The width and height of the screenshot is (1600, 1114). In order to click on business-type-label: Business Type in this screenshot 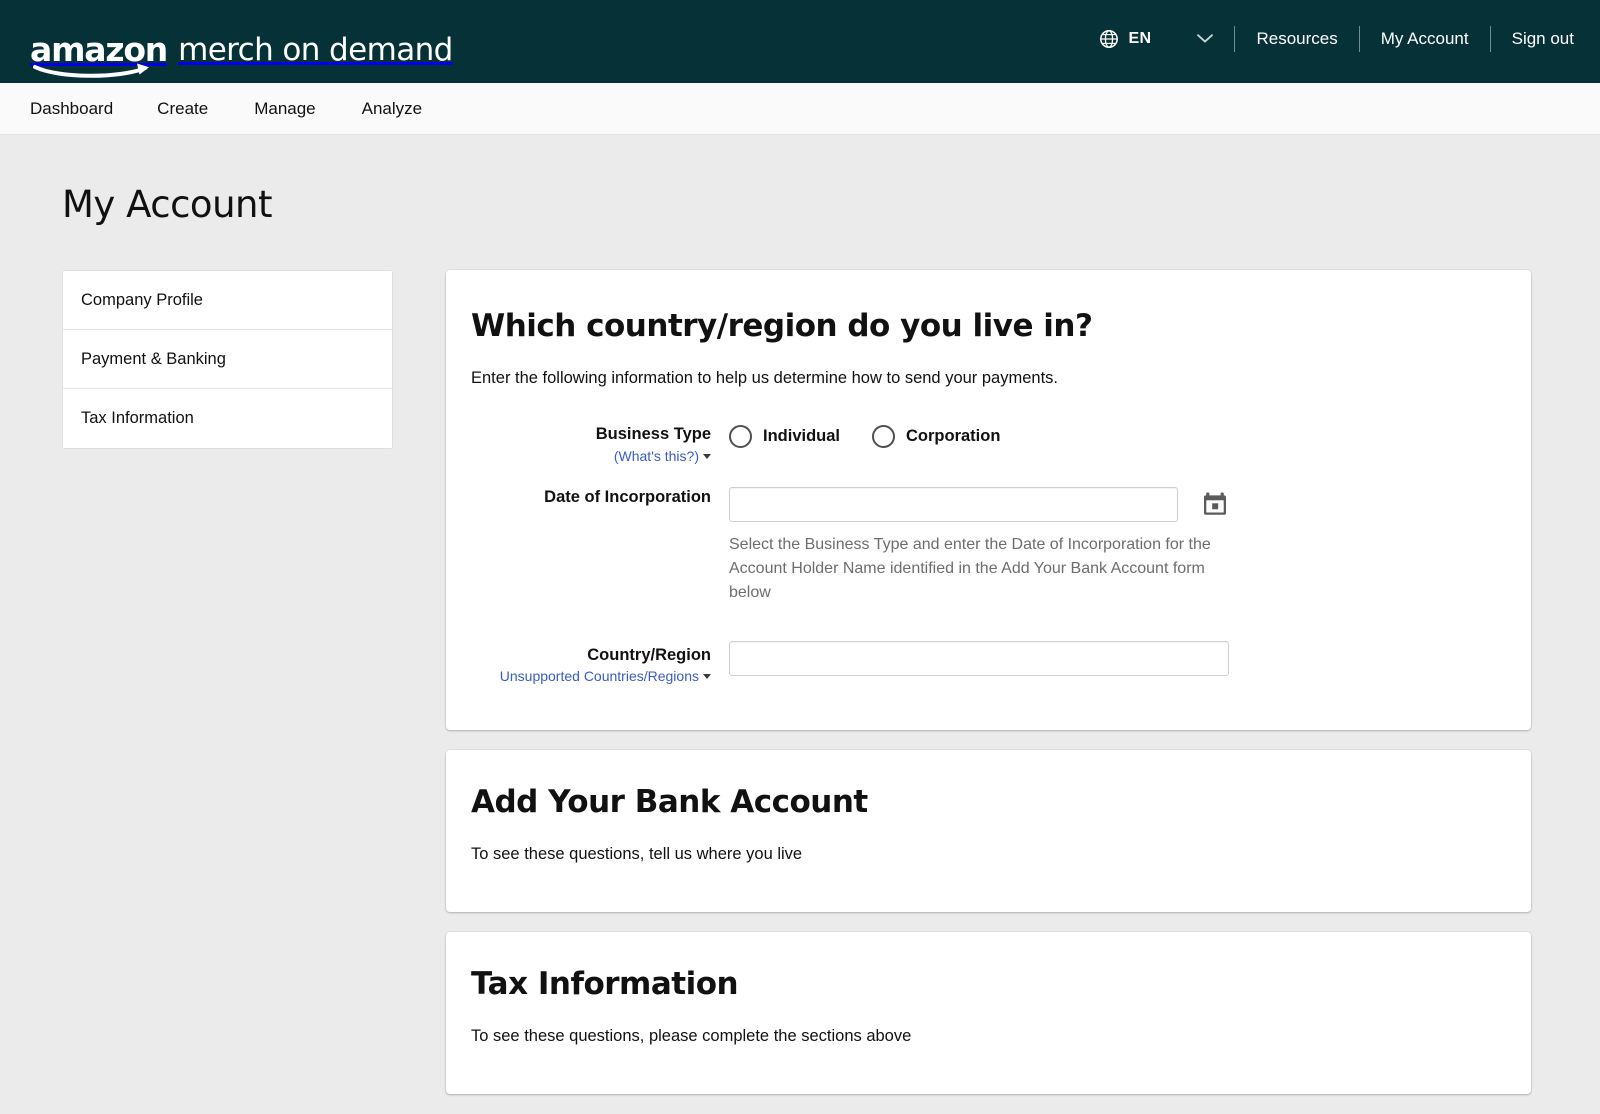, I will do `click(653, 434)`.